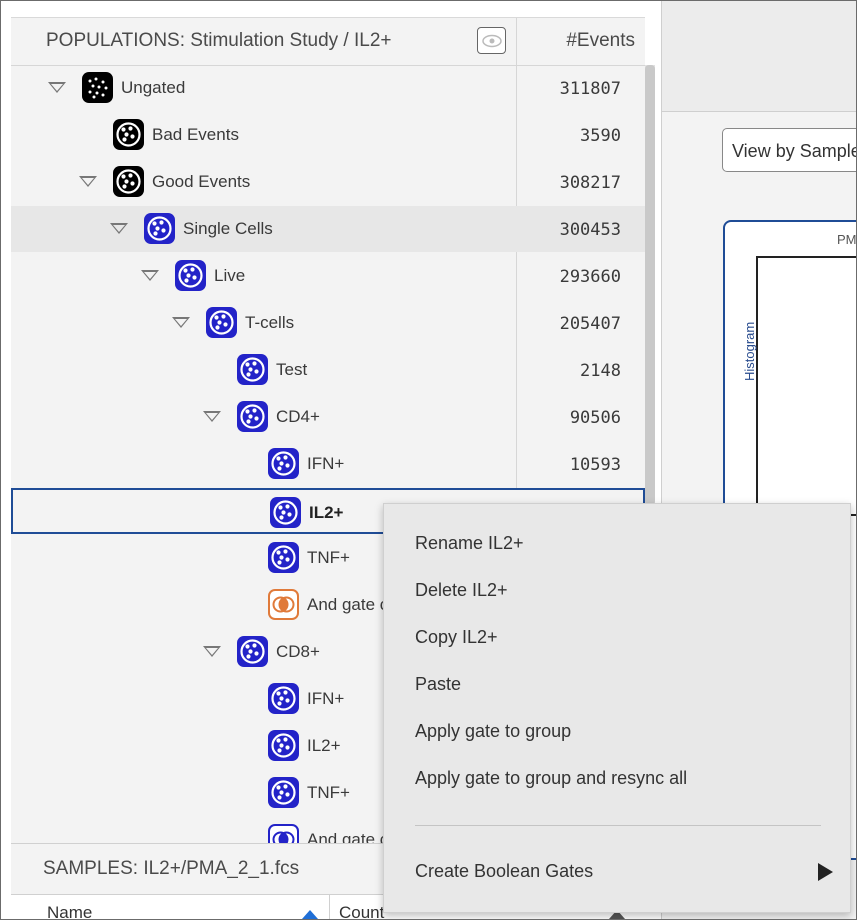  What do you see at coordinates (469, 543) in the screenshot?
I see `menu-item-rename: Rename IL2+` at bounding box center [469, 543].